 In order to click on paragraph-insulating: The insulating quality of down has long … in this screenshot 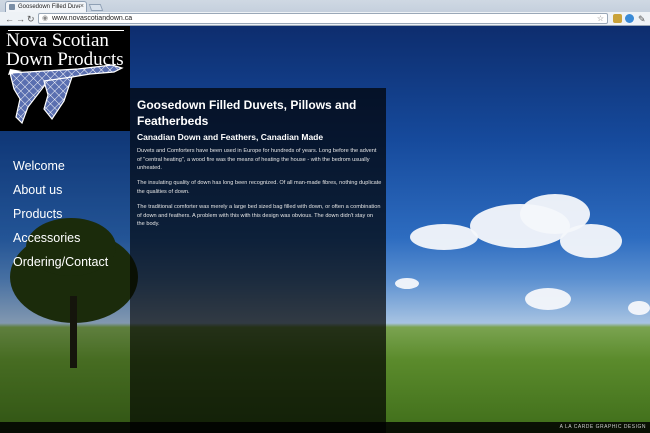, I will do `click(259, 187)`.